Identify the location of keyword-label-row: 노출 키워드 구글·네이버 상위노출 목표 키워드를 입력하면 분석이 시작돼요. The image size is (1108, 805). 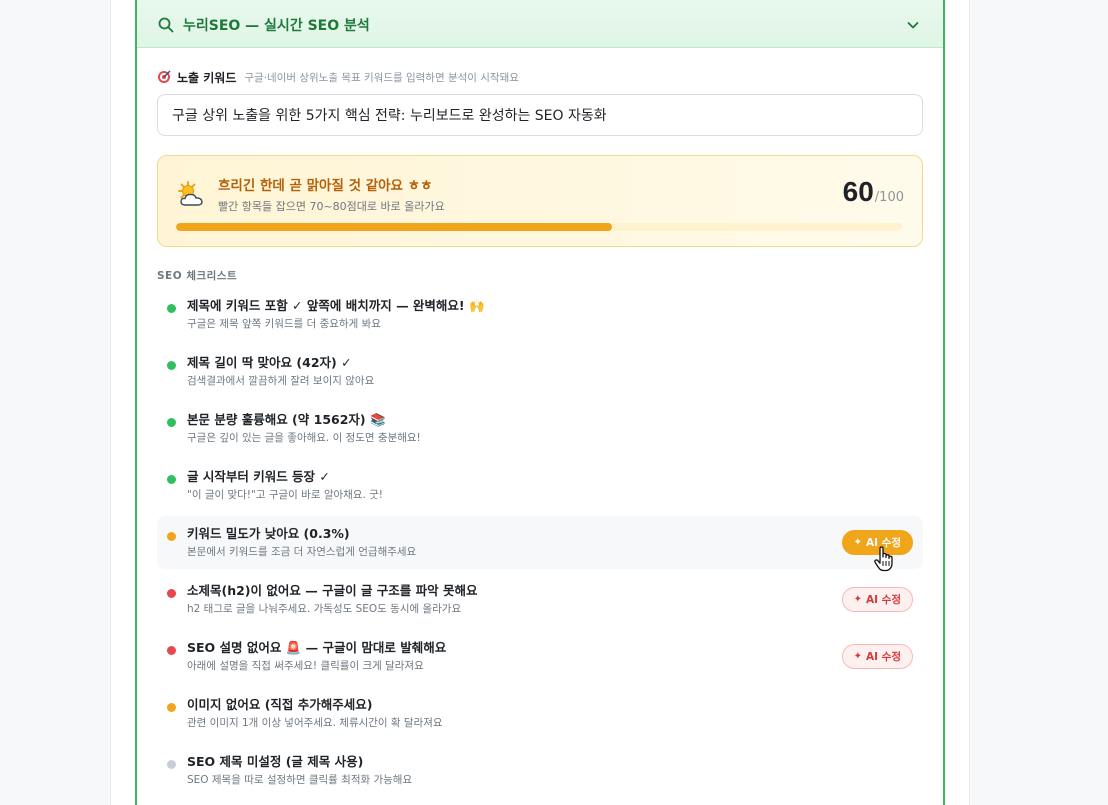
(550, 77).